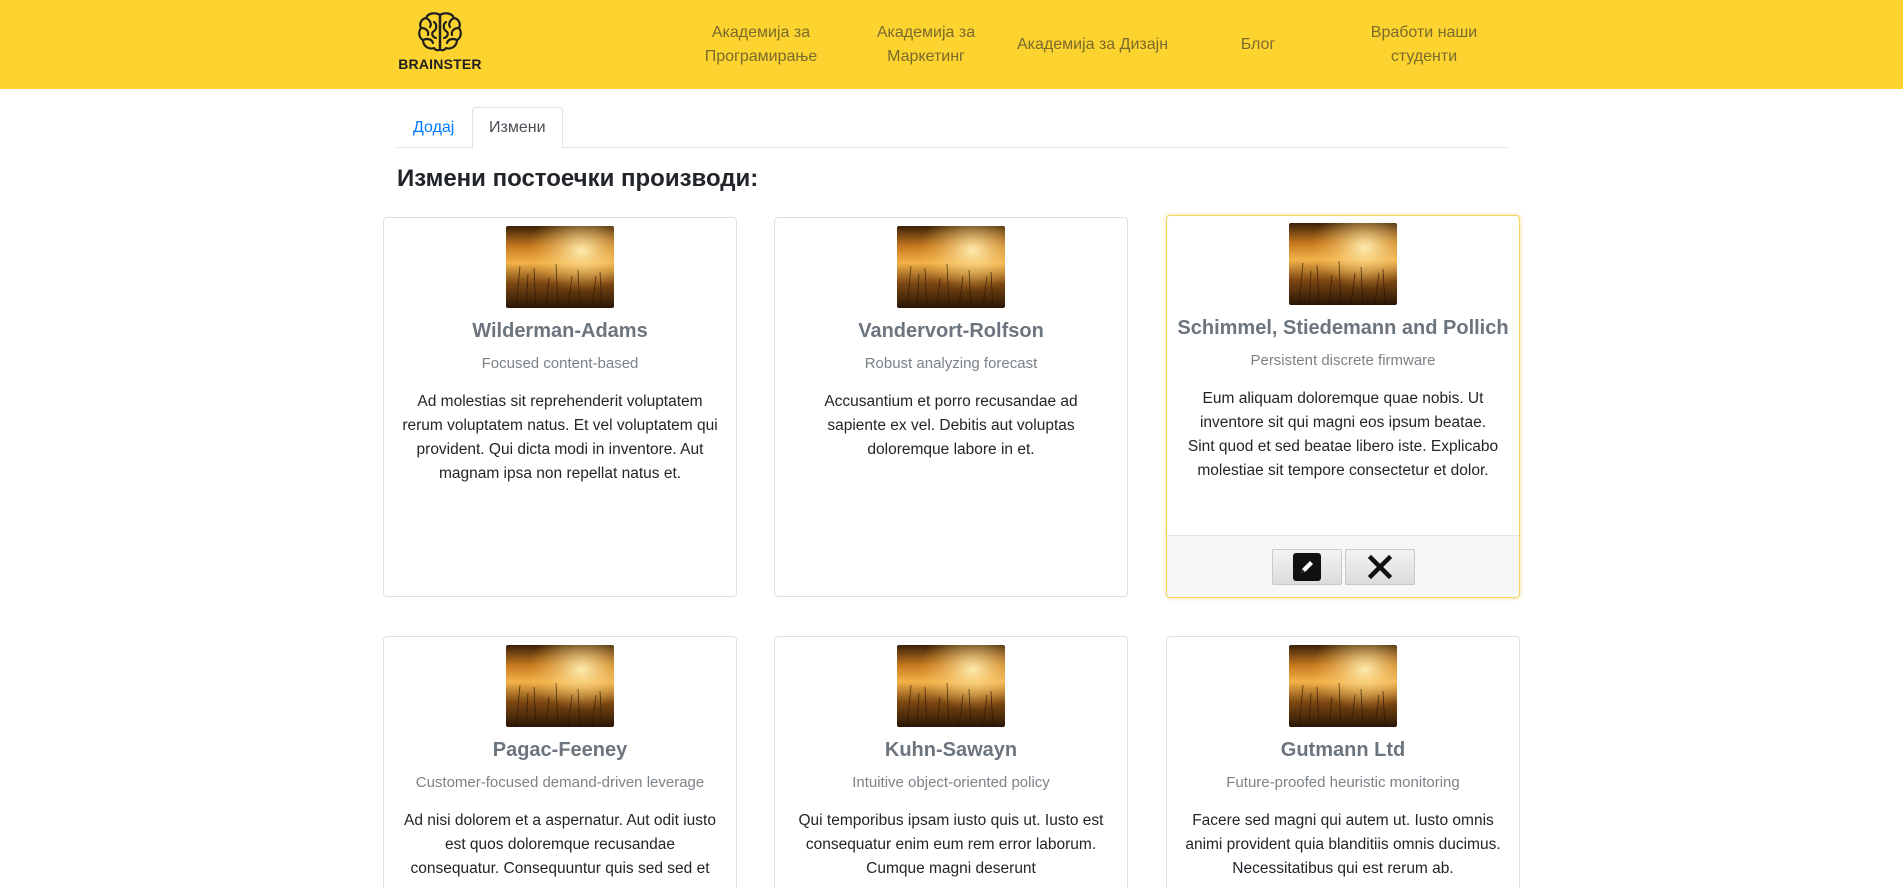  Describe the element at coordinates (1343, 328) in the screenshot. I see `product-title: Schimmel, Stiedemann and Pollich` at that location.